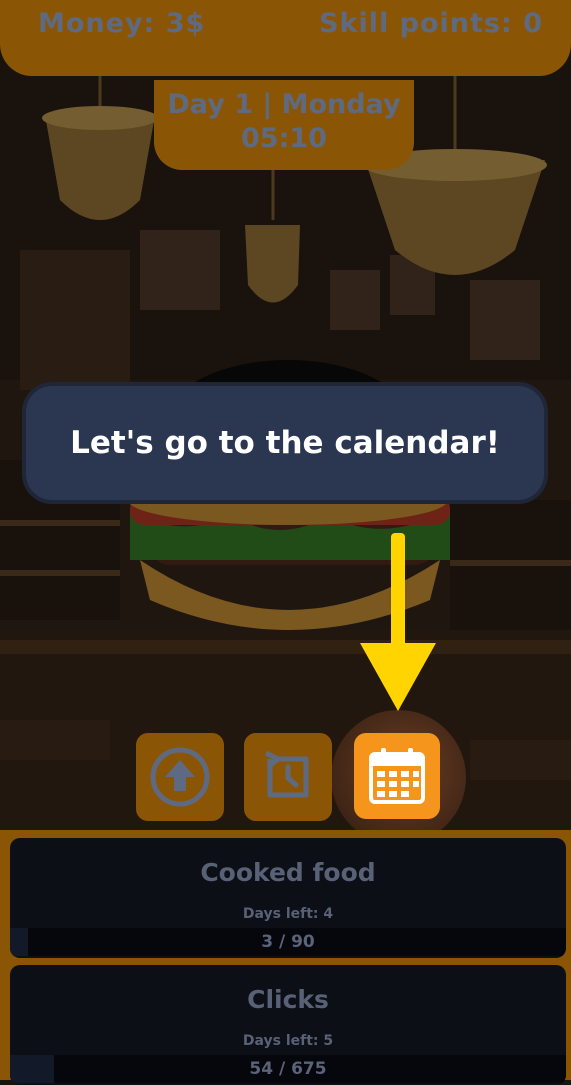  What do you see at coordinates (288, 1025) in the screenshot?
I see `goal-card-clicks: Clicks Days left: 5 54 / 675` at bounding box center [288, 1025].